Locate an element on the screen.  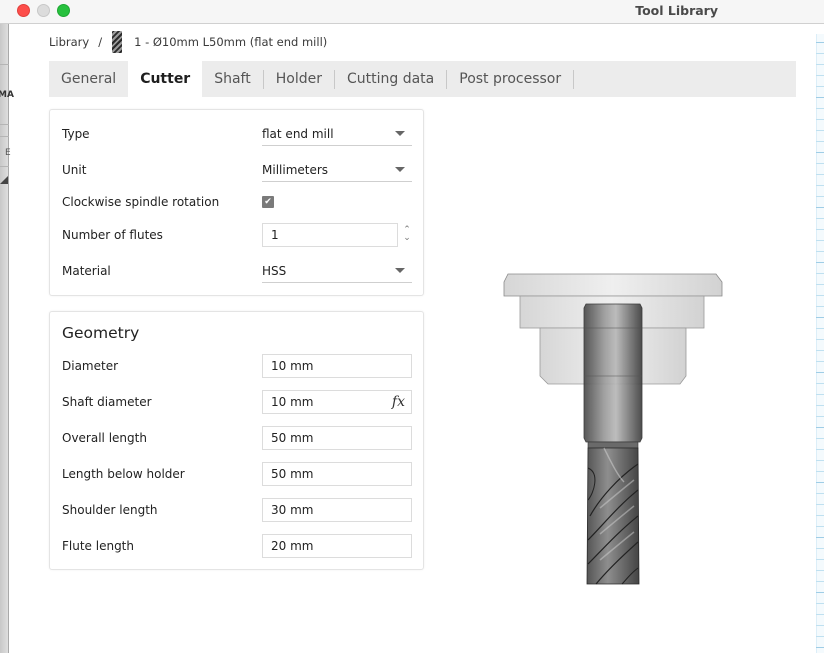
flute-length-label: Flute length is located at coordinates (98, 546).